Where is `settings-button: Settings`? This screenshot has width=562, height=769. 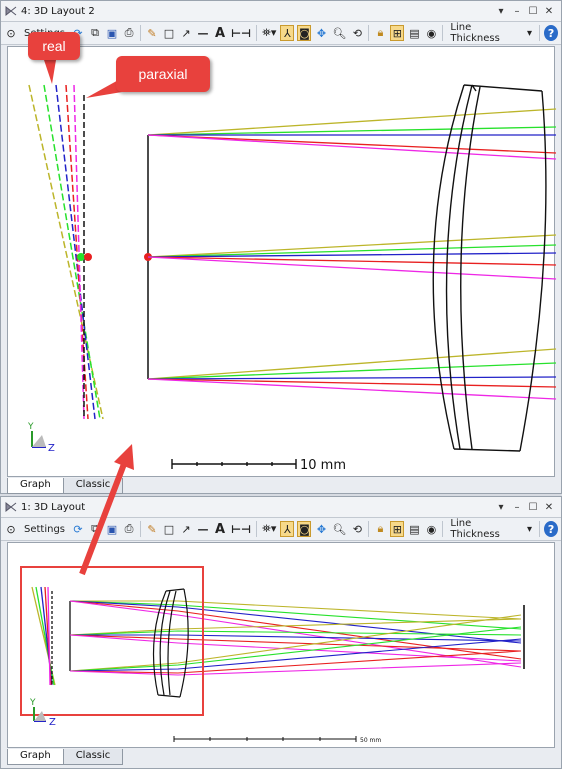 settings-button: Settings is located at coordinates (44, 529).